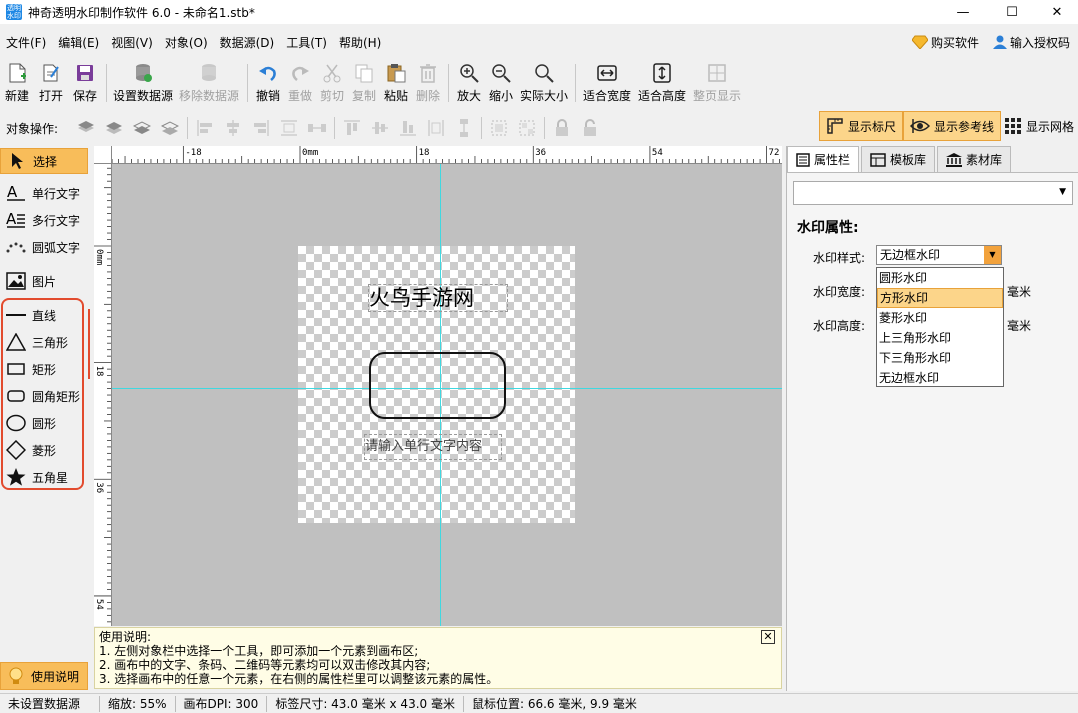 This screenshot has width=1078, height=713. Describe the element at coordinates (527, 128) in the screenshot. I see `ungroup-icon` at that location.